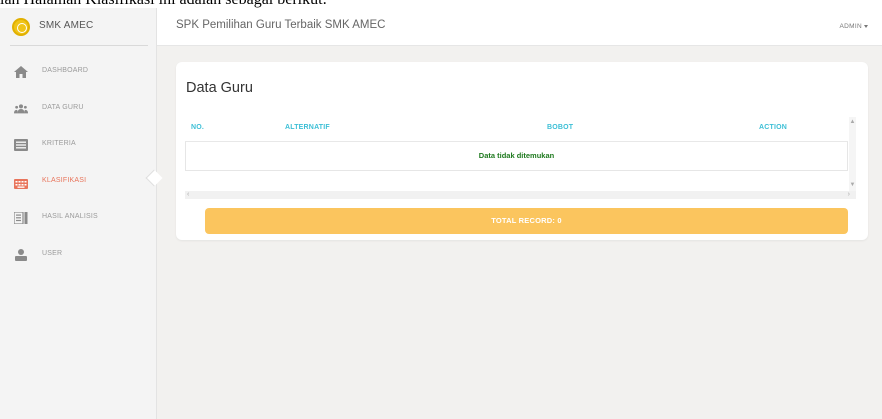 Image resolution: width=882 pixels, height=419 pixels. What do you see at coordinates (852, 154) in the screenshot?
I see `vertical-scrollbar: ▲ ▼` at bounding box center [852, 154].